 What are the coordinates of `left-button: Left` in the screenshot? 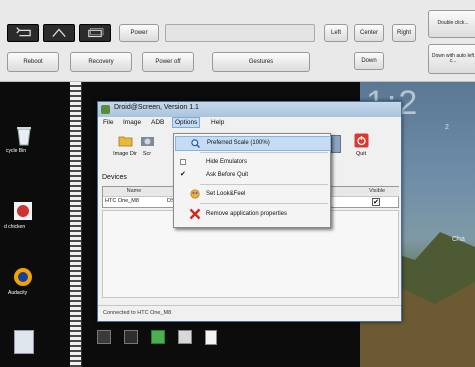 It's located at (336, 33).